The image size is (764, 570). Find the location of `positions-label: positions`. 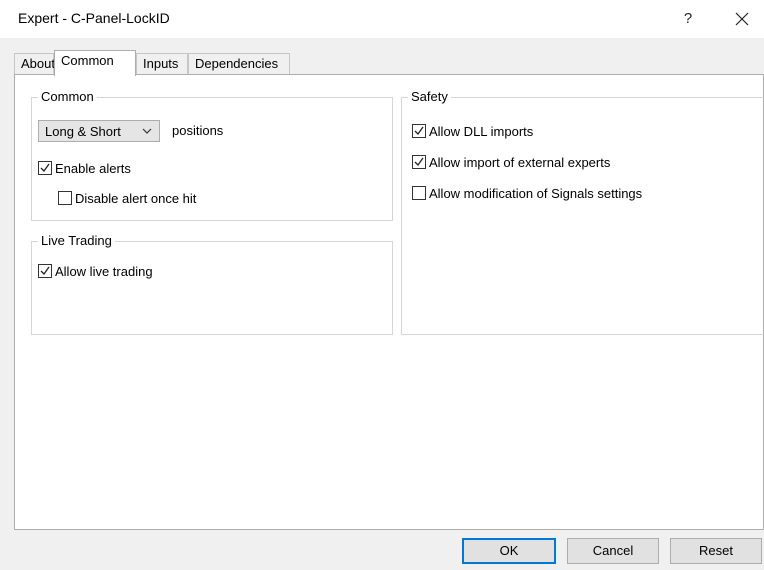

positions-label: positions is located at coordinates (198, 130).